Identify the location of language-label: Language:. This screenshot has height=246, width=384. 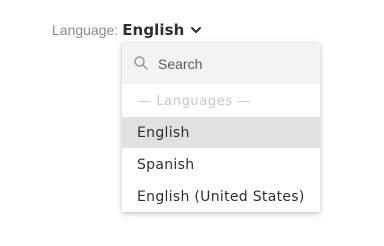
(85, 30).